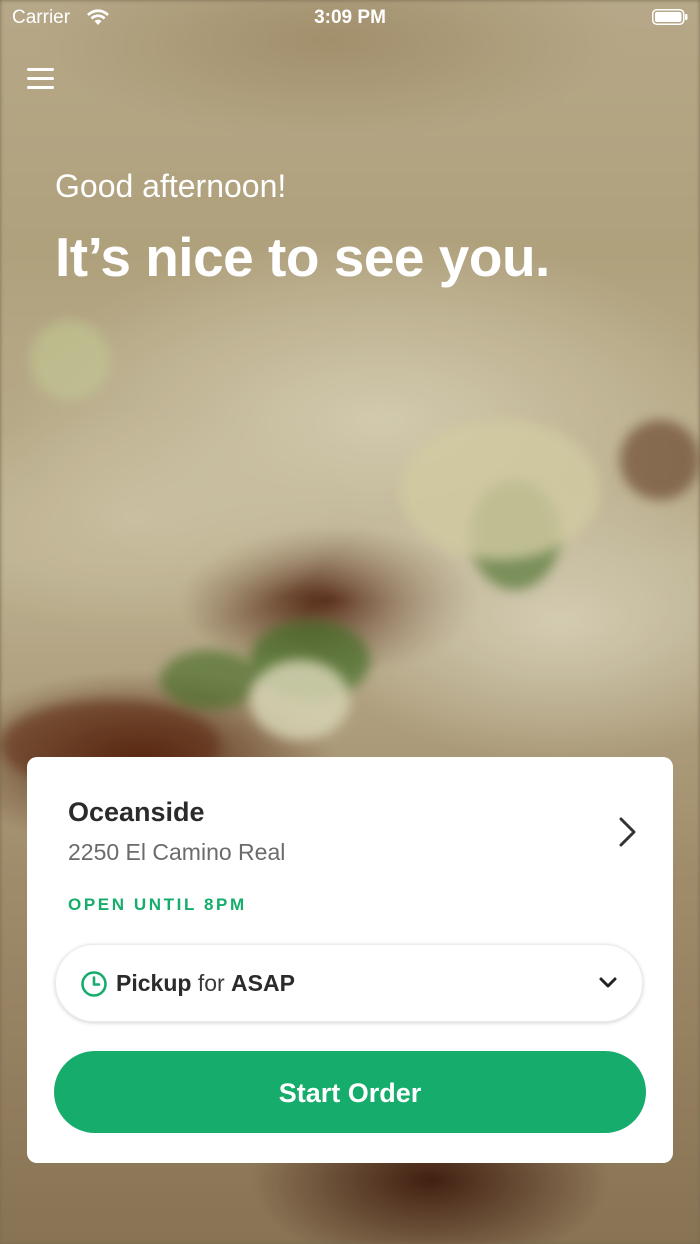  I want to click on hamburger-menu-icon, so click(41, 79).